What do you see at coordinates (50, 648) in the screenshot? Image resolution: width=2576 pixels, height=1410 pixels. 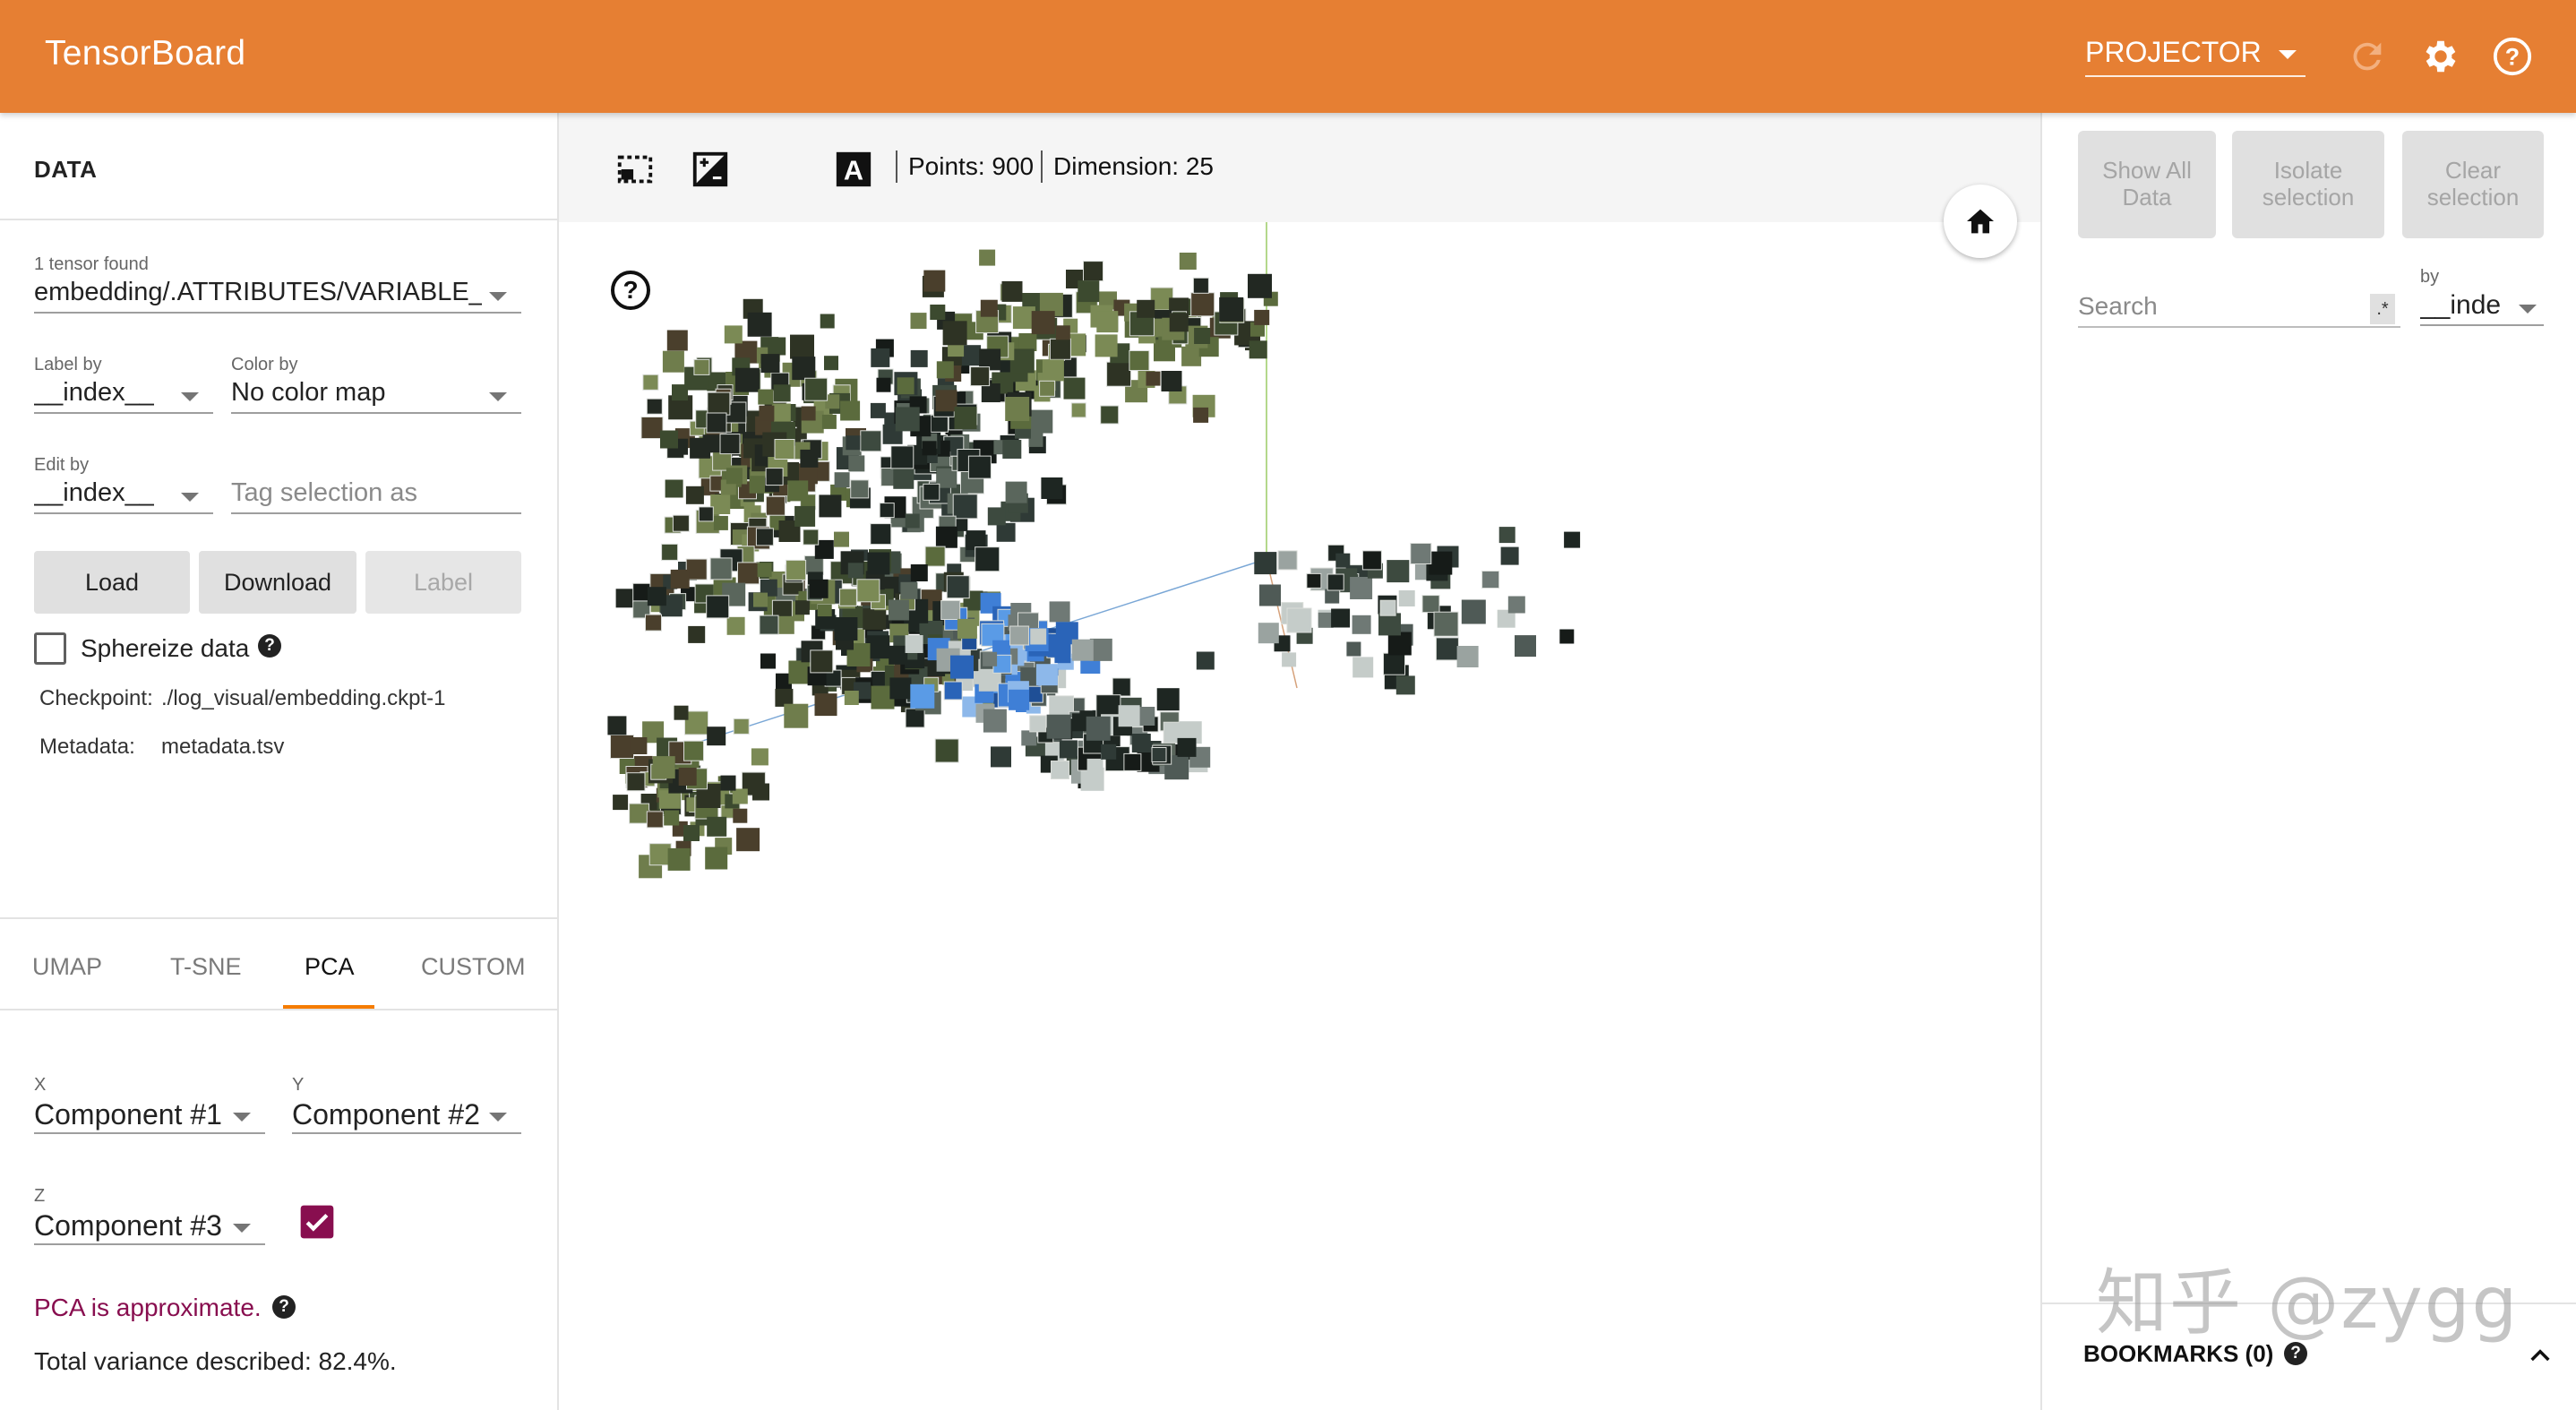 I see `sphereize-checkbox` at bounding box center [50, 648].